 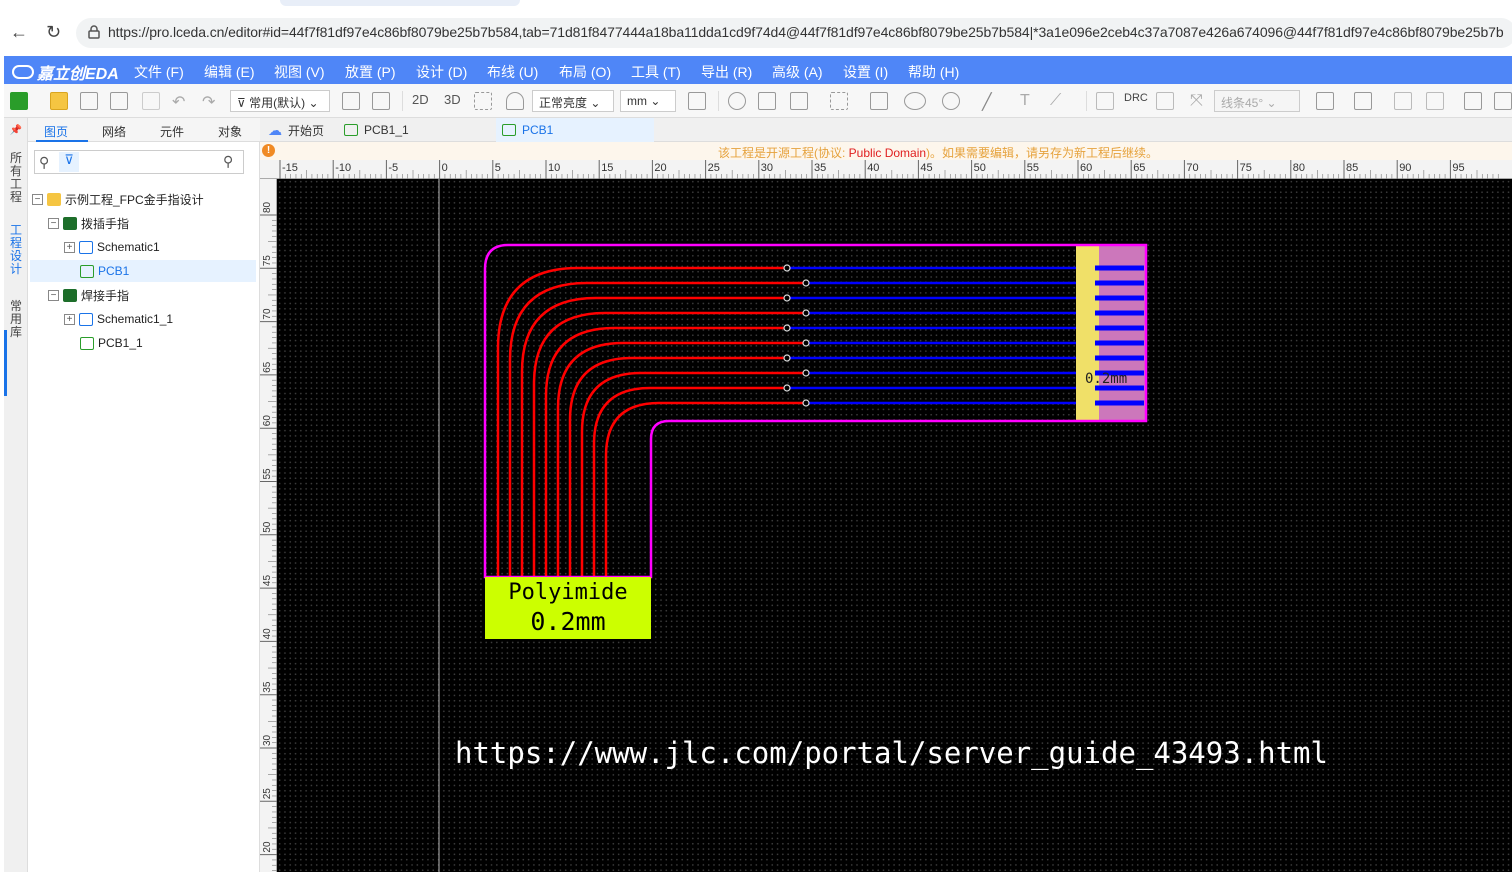 I want to click on zoom-fit-icon, so click(x=483, y=101).